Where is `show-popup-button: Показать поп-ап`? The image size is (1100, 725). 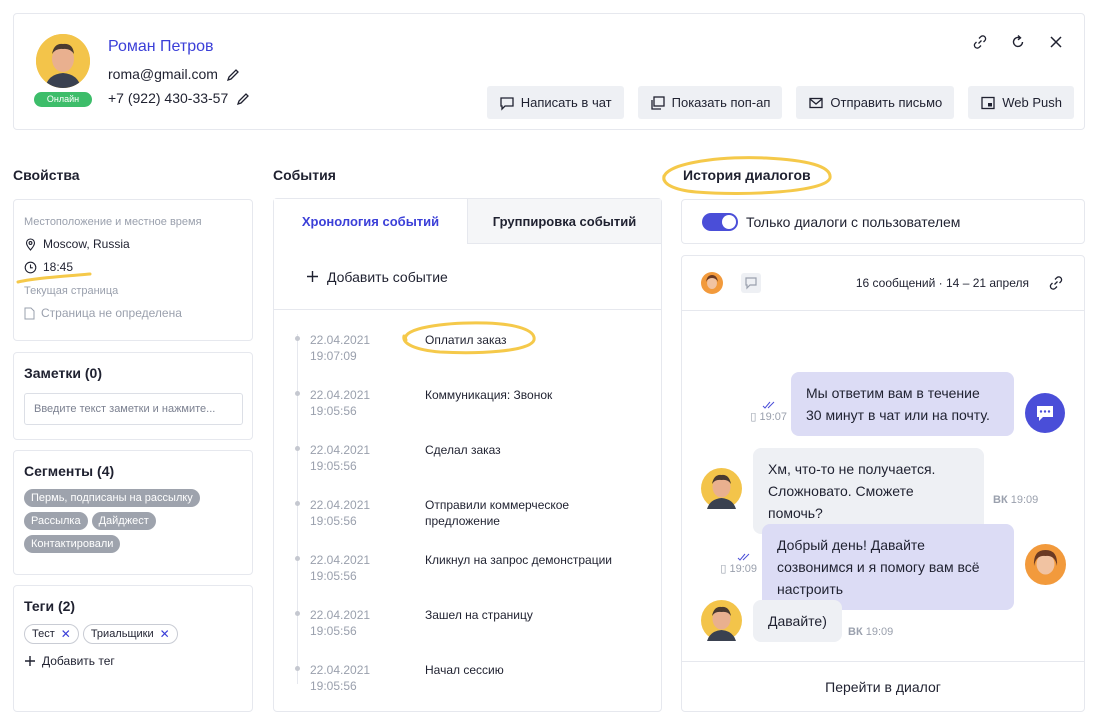 show-popup-button: Показать поп-ап is located at coordinates (710, 102).